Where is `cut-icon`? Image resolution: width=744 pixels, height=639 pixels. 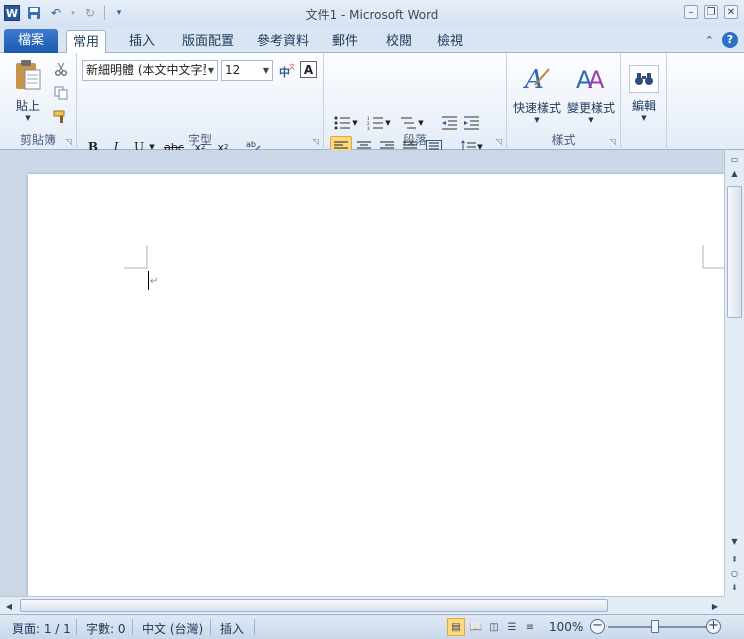 cut-icon is located at coordinates (61, 69).